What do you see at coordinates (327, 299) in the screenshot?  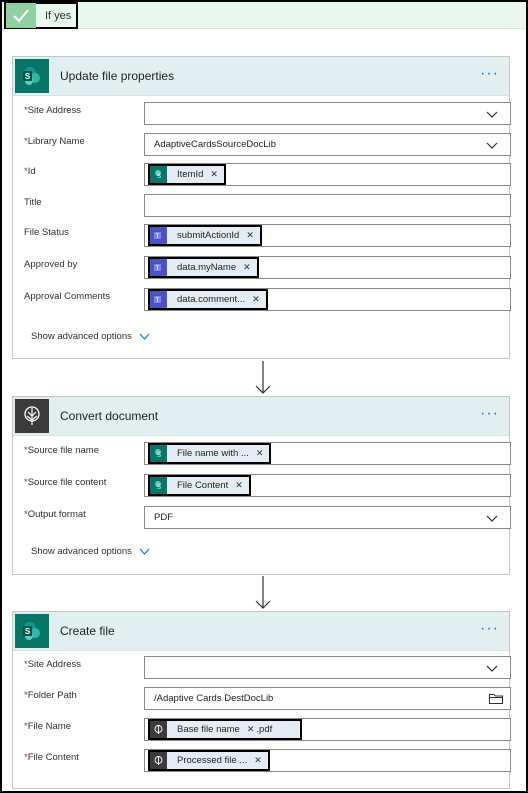 I see `approval-comments-input: T data.comment... ✕` at bounding box center [327, 299].